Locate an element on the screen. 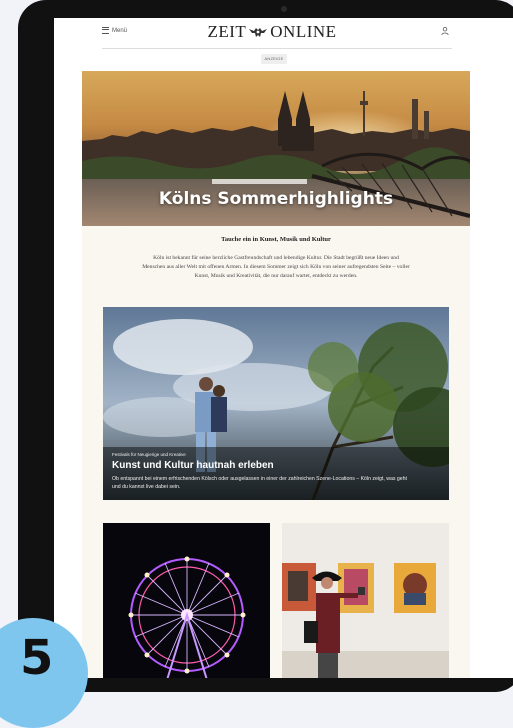  feature-title: Kunst und Kultur hautnah erleben is located at coordinates (193, 465).